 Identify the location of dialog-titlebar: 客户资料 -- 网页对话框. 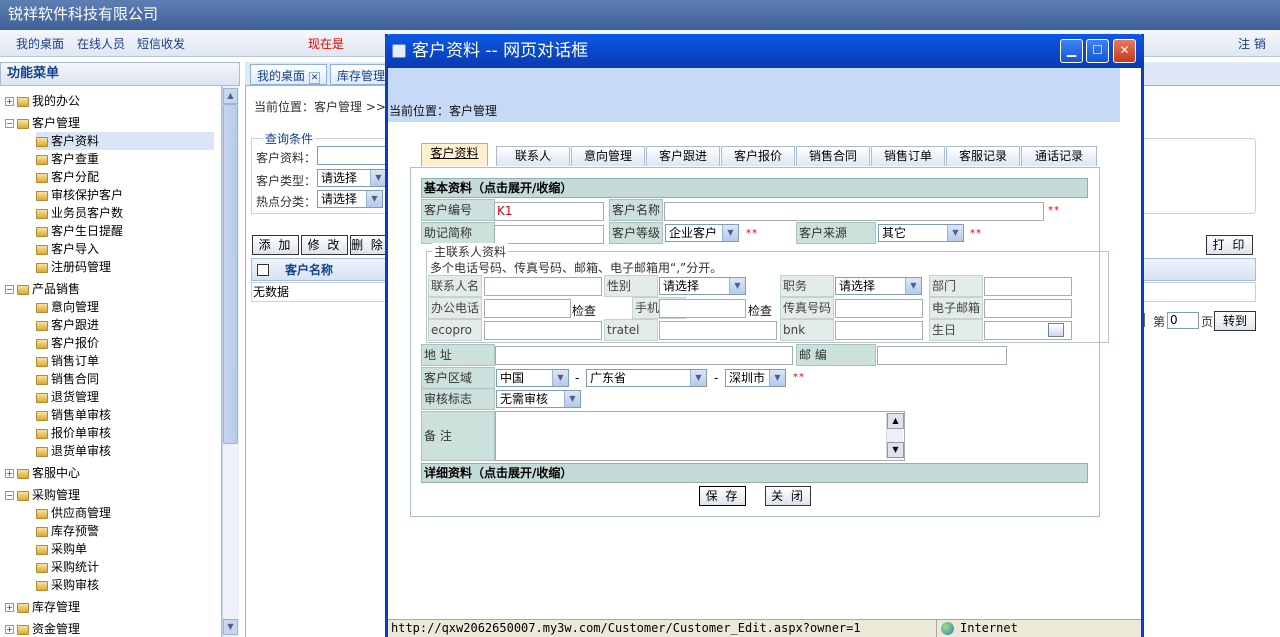
(764, 51).